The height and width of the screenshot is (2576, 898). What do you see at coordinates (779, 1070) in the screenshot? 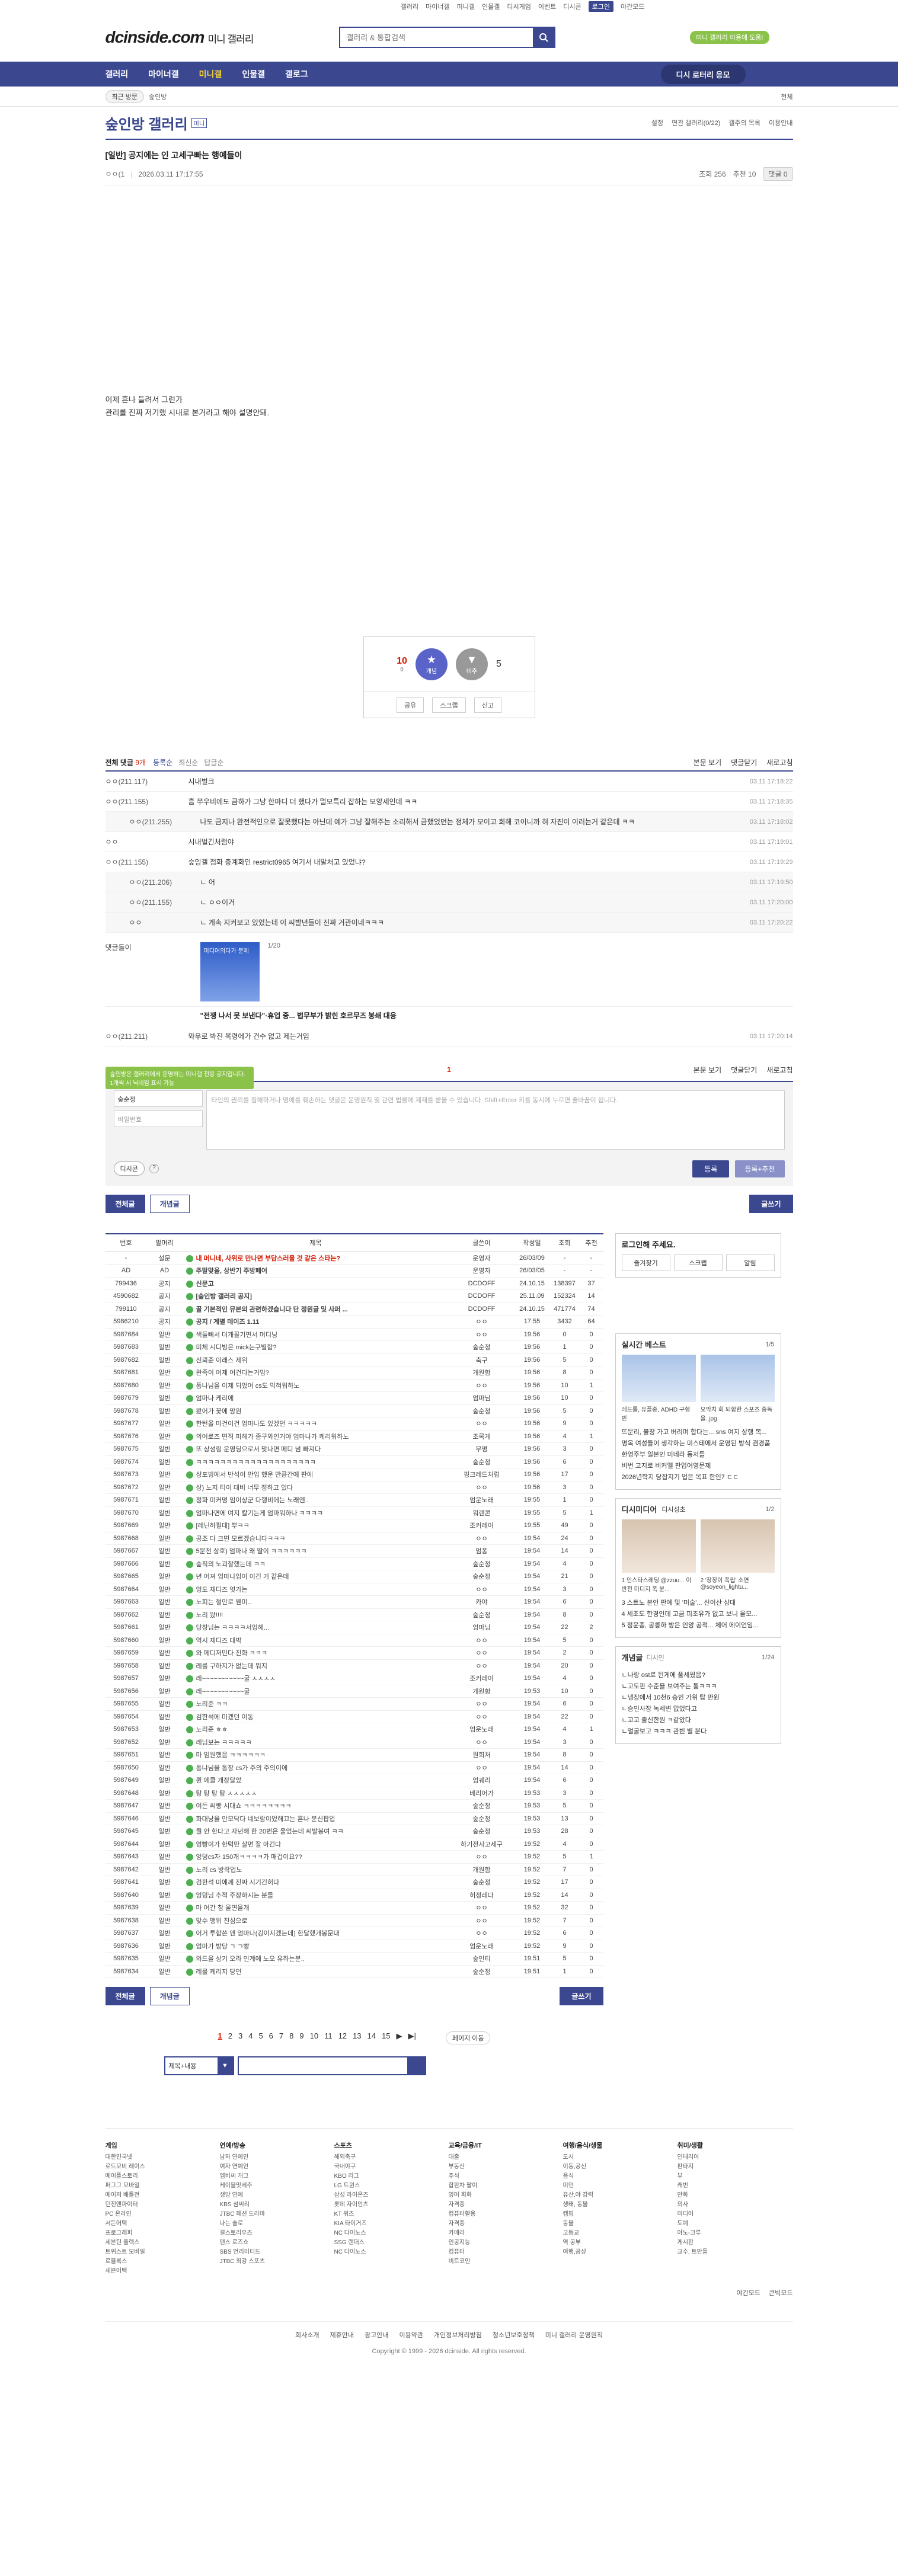
I see `refresh-button-2: 새로고침` at bounding box center [779, 1070].